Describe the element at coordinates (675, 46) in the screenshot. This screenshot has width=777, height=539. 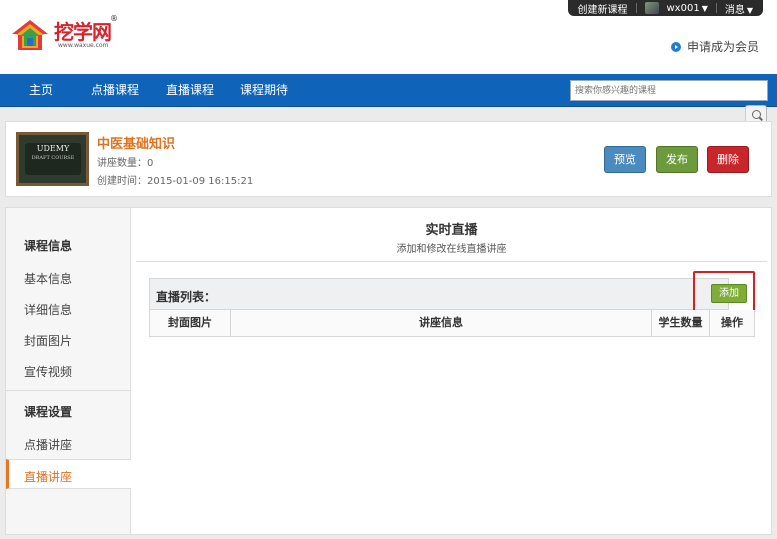
I see `play-circle-icon` at that location.